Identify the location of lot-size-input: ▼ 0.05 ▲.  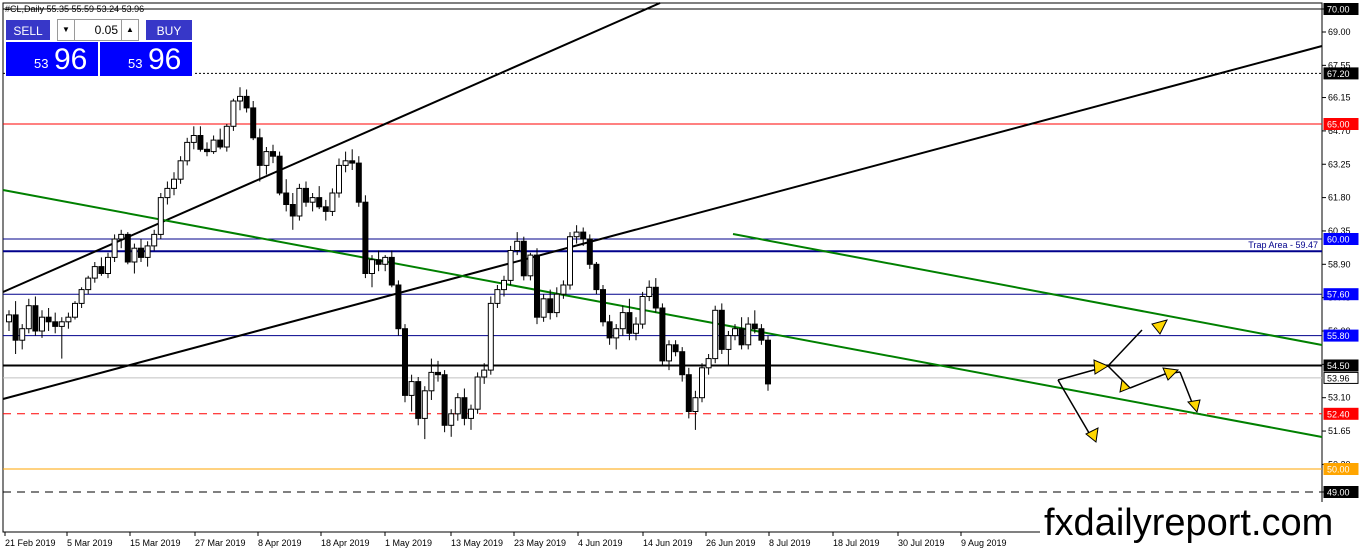
(98, 30).